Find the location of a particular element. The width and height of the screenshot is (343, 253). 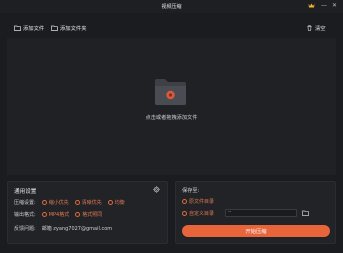

minimize-button: — is located at coordinates (324, 5).